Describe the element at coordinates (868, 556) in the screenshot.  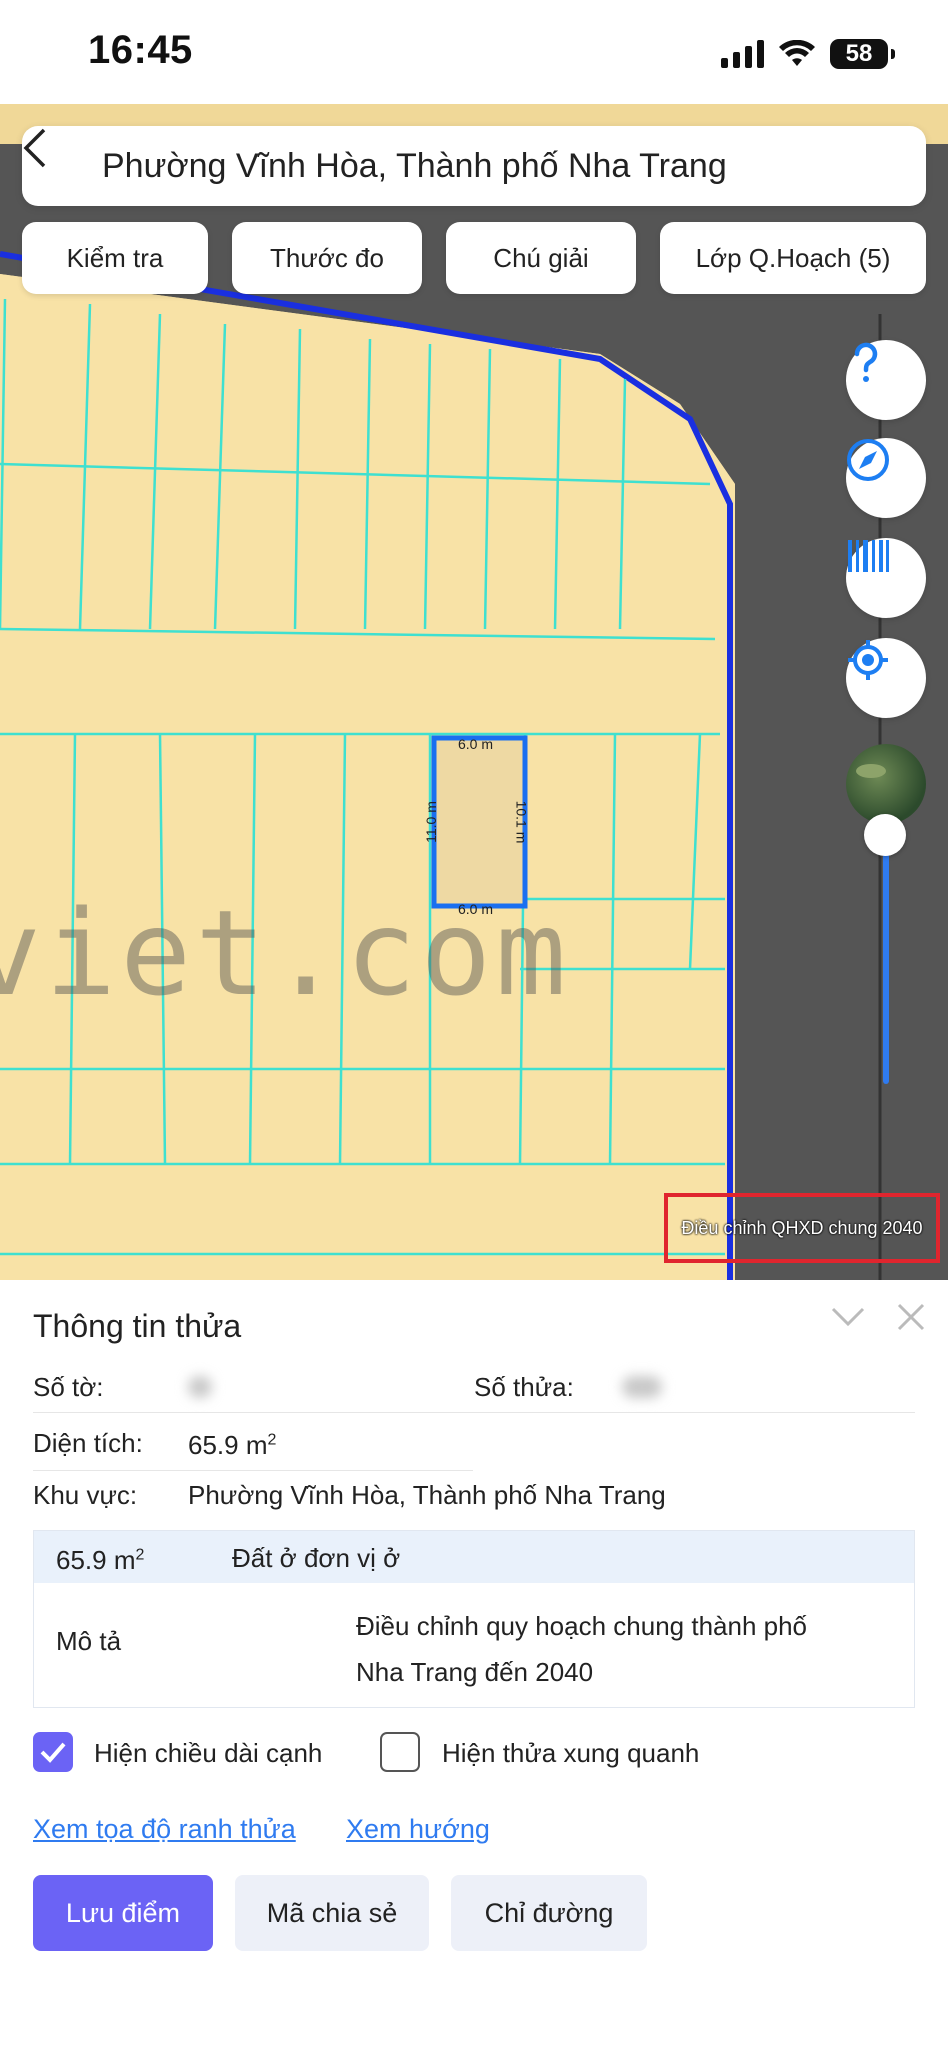
I see `barcode-icon` at that location.